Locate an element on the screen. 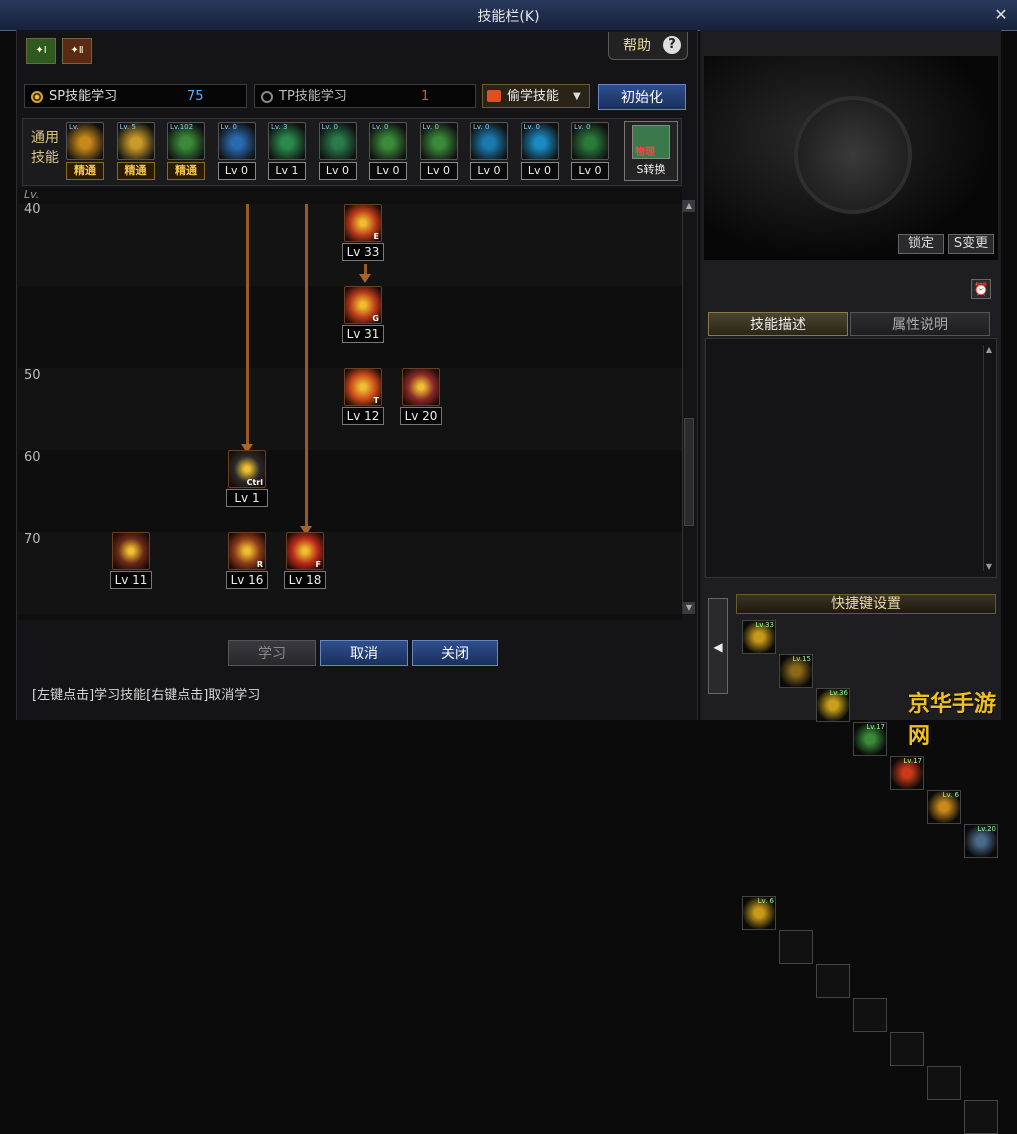  prerequisite-arrow is located at coordinates (306, 366).